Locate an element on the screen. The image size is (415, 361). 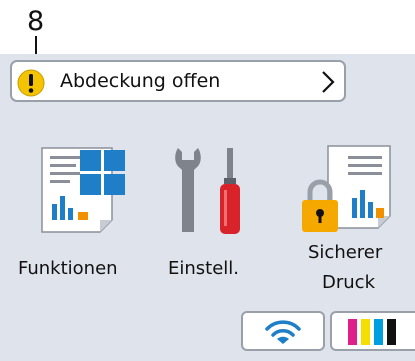
secure-print-button: Sicherer Druck is located at coordinates (347, 222).